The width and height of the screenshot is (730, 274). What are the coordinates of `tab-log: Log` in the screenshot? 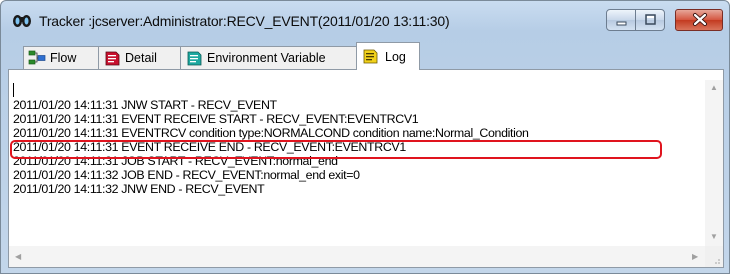 It's located at (388, 56).